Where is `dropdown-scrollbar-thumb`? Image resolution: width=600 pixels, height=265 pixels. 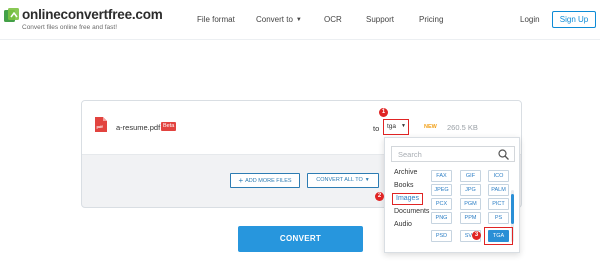 dropdown-scrollbar-thumb is located at coordinates (512, 209).